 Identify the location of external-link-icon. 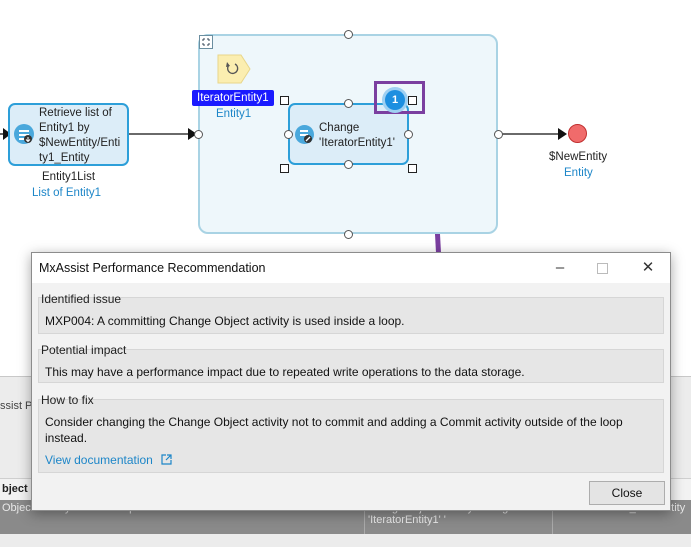
(166, 460).